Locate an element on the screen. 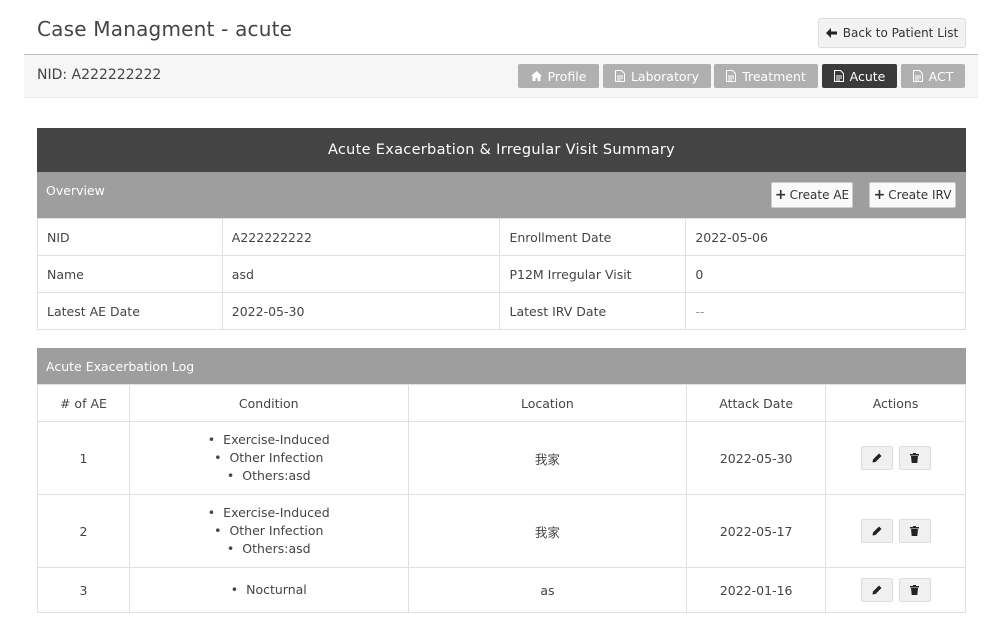 The image size is (990, 619). info-value: 2022-05-06 is located at coordinates (825, 237).